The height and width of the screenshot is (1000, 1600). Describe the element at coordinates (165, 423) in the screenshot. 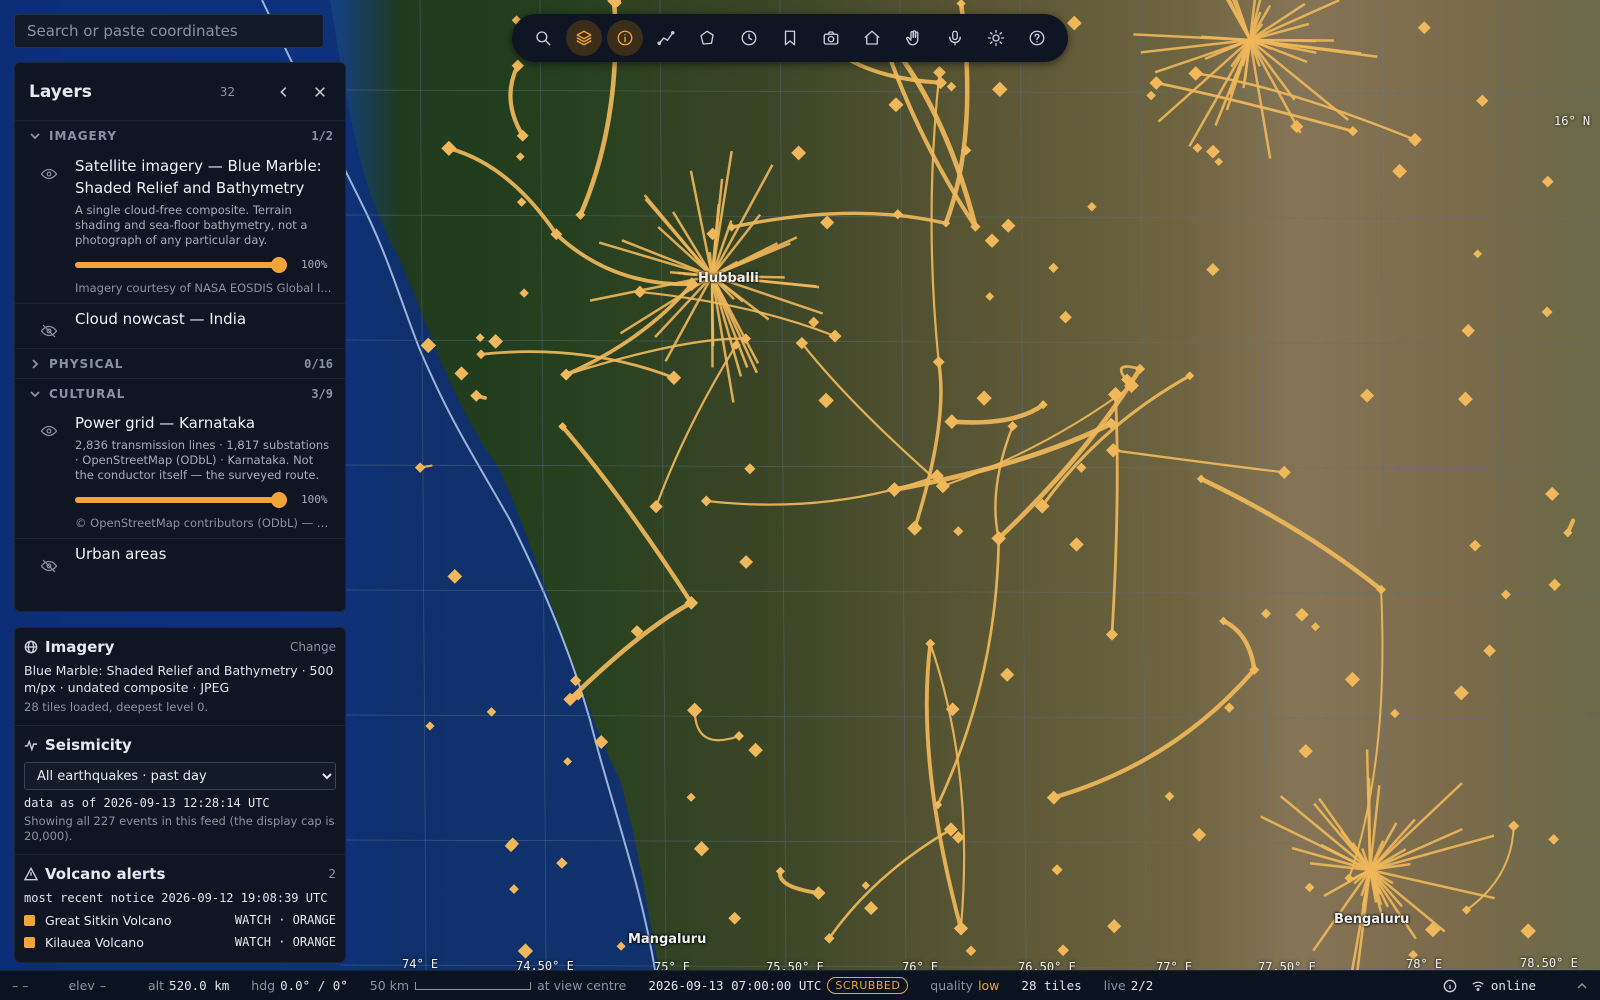

I see `layer-name: Power grid — Karnataka` at that location.